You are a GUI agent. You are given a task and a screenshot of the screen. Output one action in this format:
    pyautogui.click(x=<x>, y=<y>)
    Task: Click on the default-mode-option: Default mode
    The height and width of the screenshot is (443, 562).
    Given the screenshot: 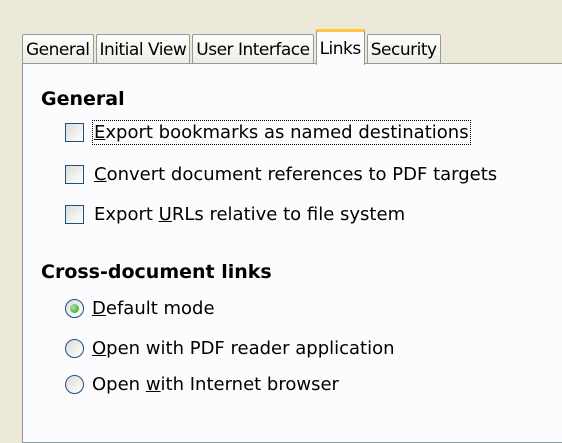 What is the action you would take?
    pyautogui.click(x=140, y=308)
    